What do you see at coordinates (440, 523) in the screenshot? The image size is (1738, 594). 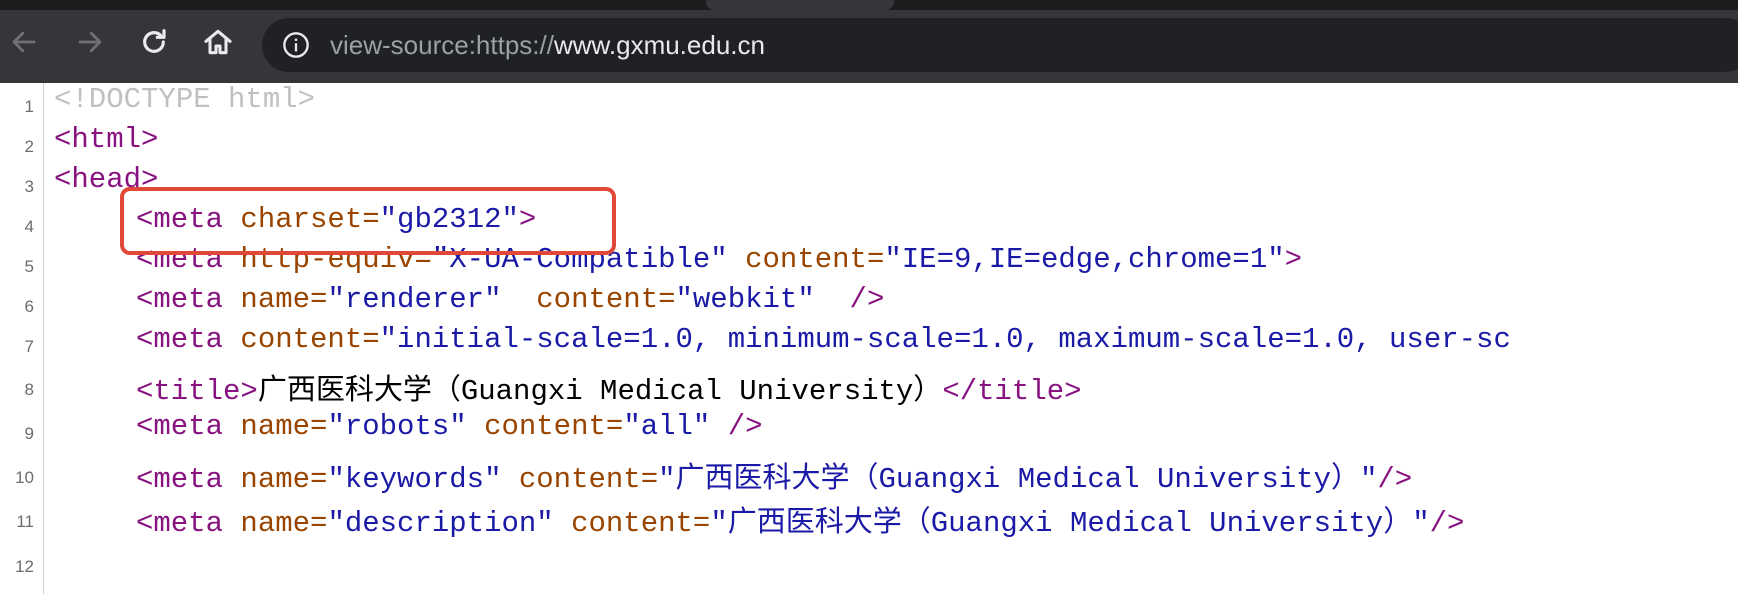 I see `name-value: "description"` at bounding box center [440, 523].